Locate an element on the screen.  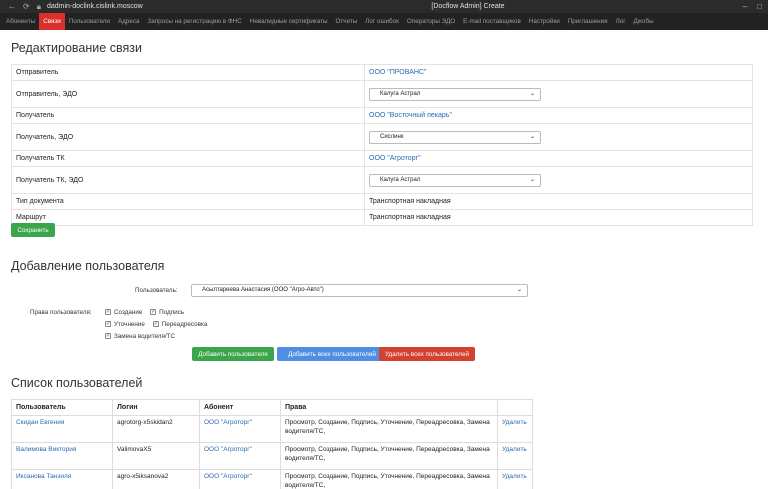
col-subscriber: Абонент is located at coordinates (240, 407).